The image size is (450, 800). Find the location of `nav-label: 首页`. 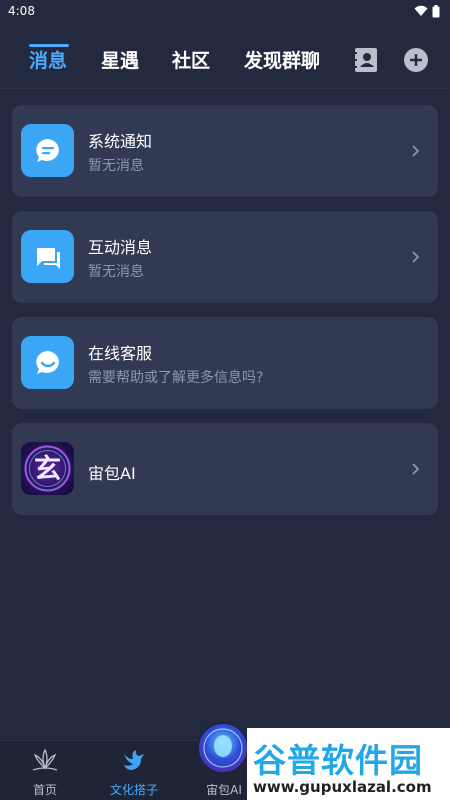

nav-label: 首页 is located at coordinates (44, 790).